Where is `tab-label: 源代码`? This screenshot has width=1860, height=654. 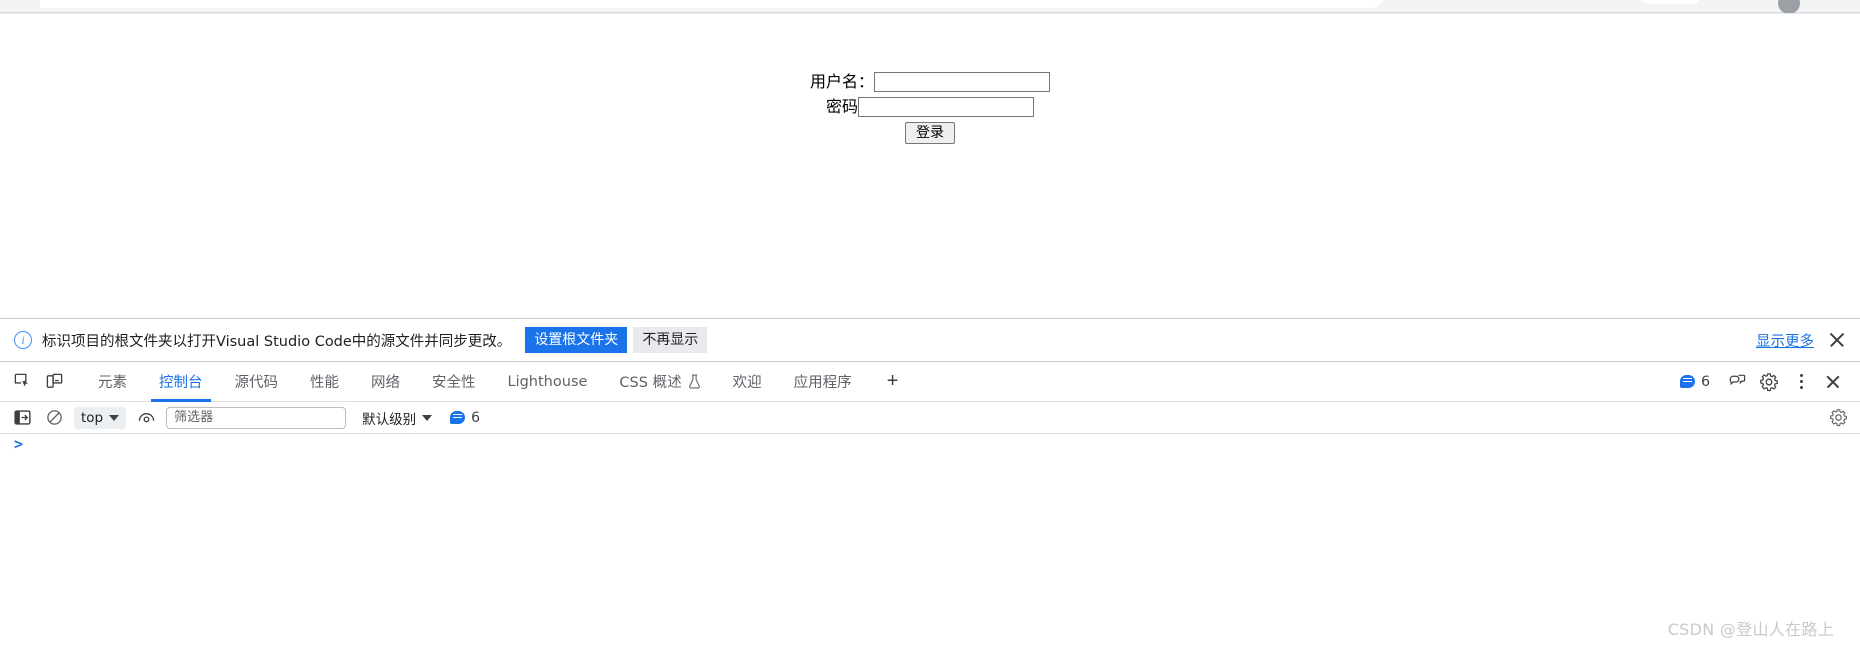 tab-label: 源代码 is located at coordinates (256, 383).